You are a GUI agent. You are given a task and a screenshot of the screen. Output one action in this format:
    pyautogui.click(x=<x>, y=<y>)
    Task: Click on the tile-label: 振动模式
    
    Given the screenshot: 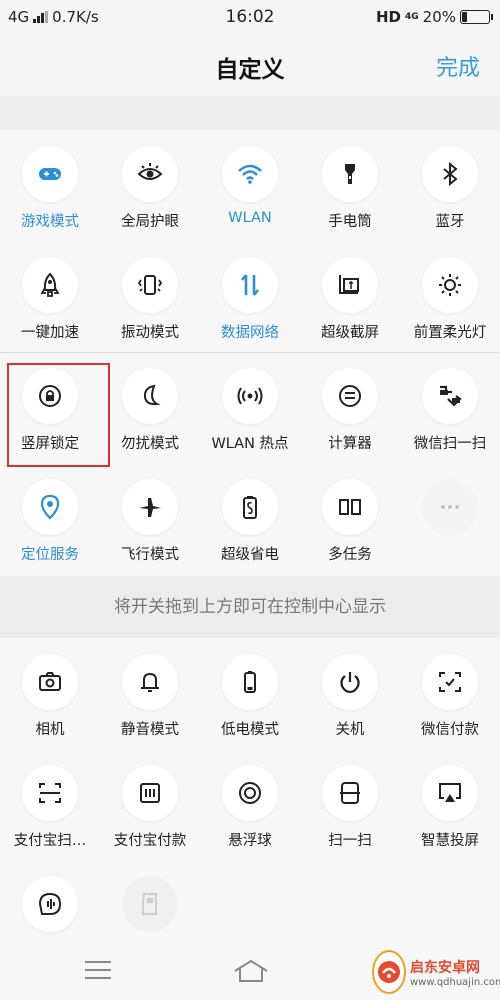 What is the action you would take?
    pyautogui.click(x=150, y=333)
    